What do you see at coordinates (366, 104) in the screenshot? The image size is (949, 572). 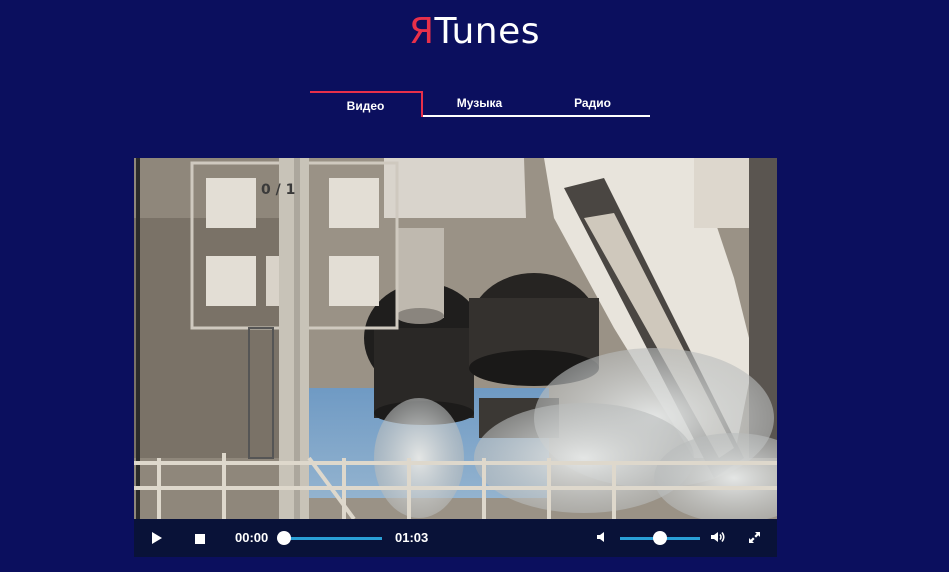 I see `tab-video: Видео` at bounding box center [366, 104].